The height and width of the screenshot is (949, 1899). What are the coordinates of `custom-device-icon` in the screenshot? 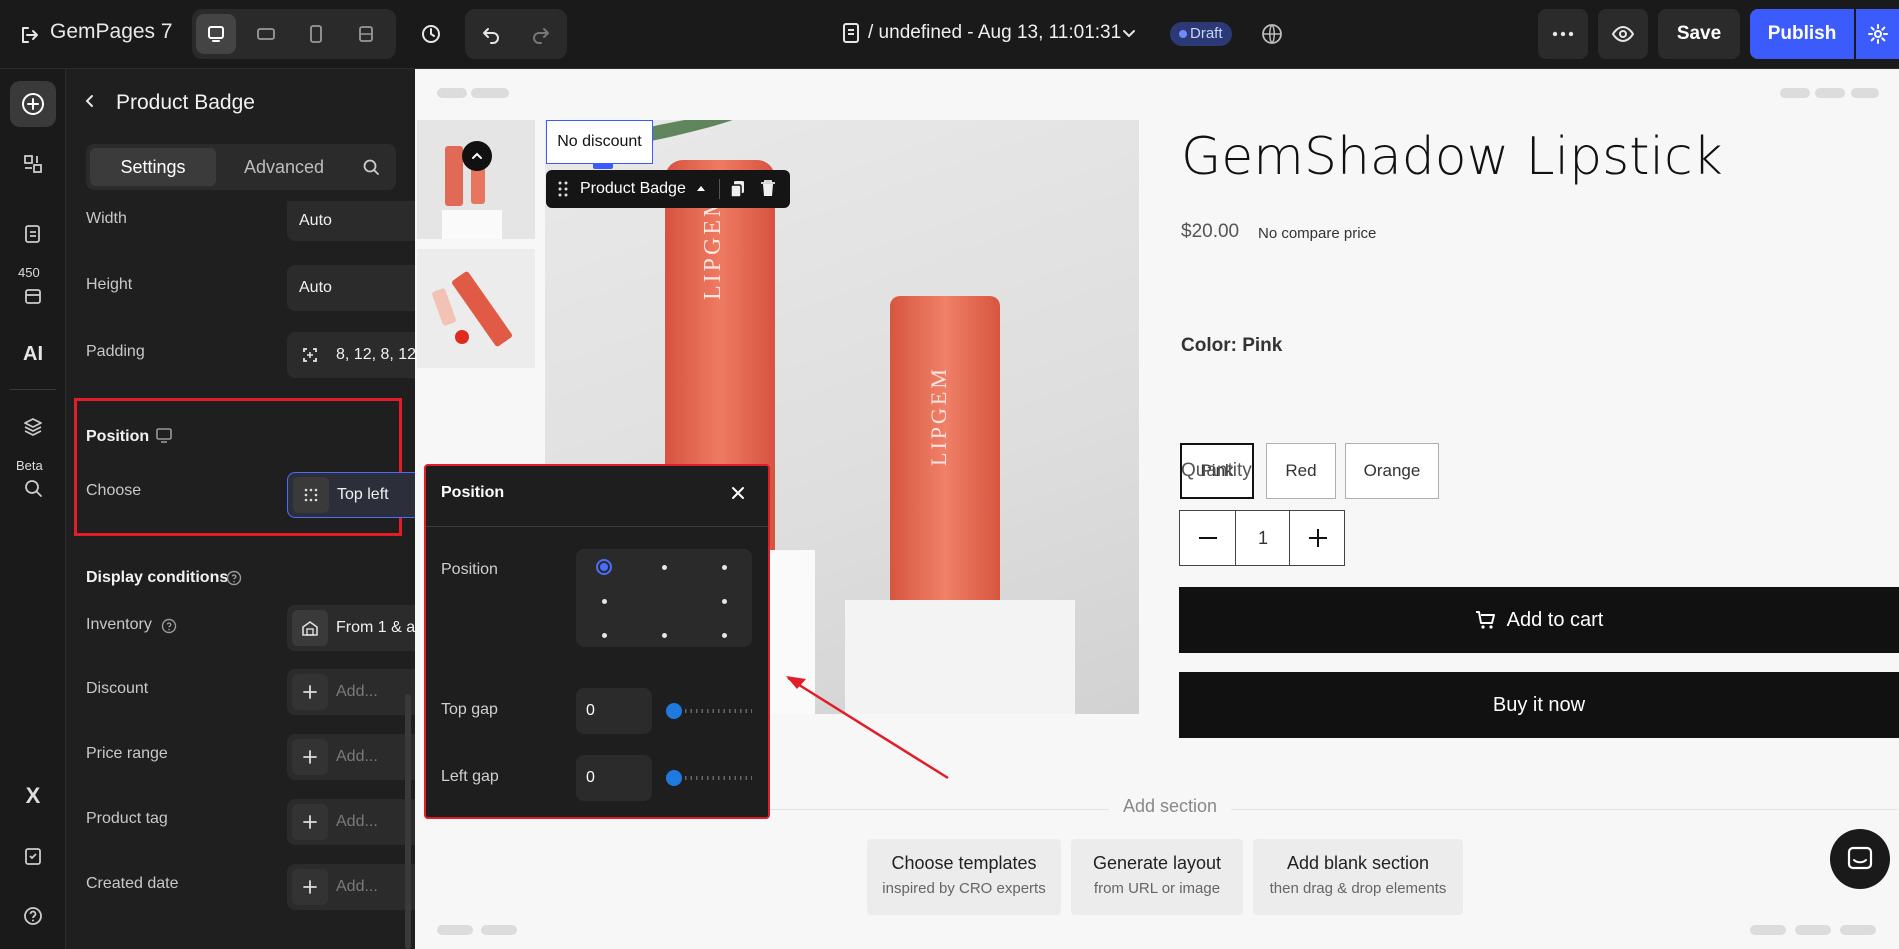 It's located at (366, 34).